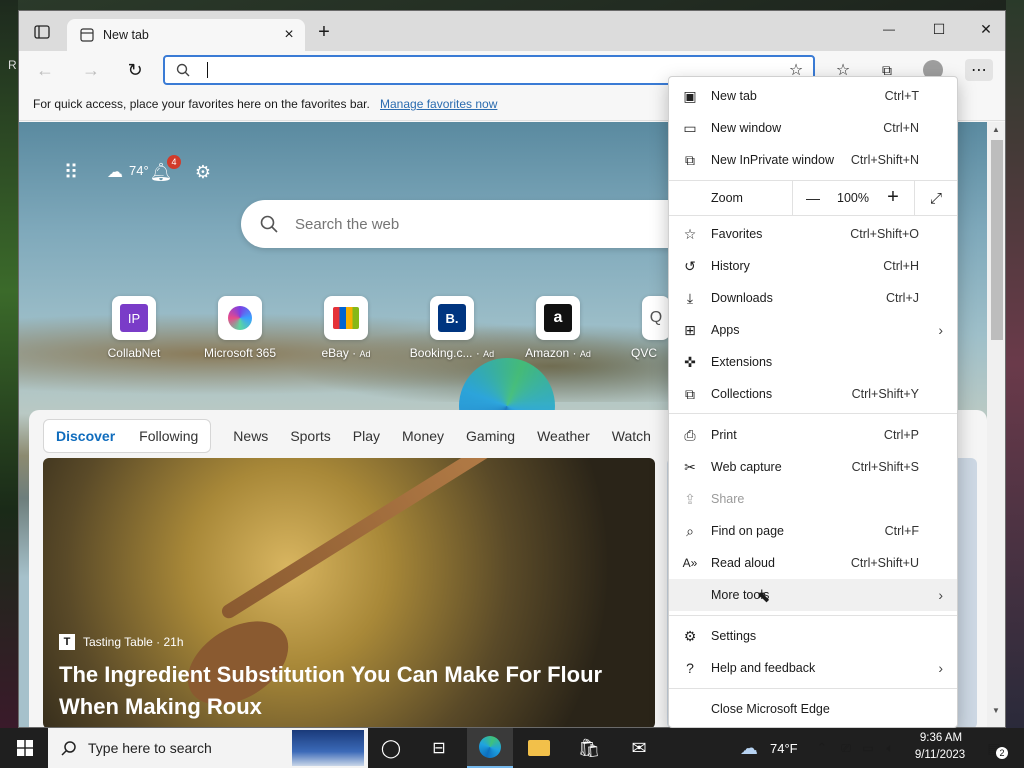  Describe the element at coordinates (631, 436) in the screenshot. I see `feed-tab-watch: Watch` at that location.